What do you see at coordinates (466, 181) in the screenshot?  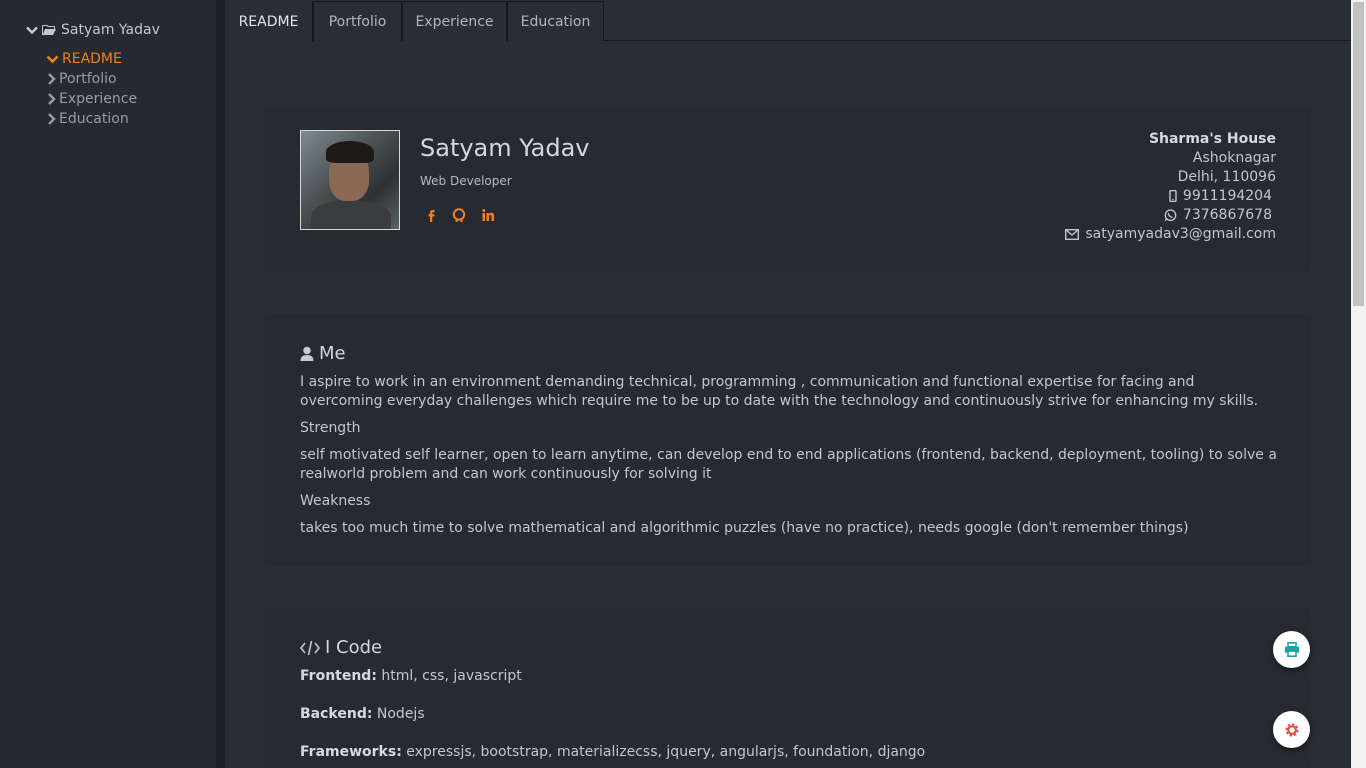 I see `profile-role: Web Developer` at bounding box center [466, 181].